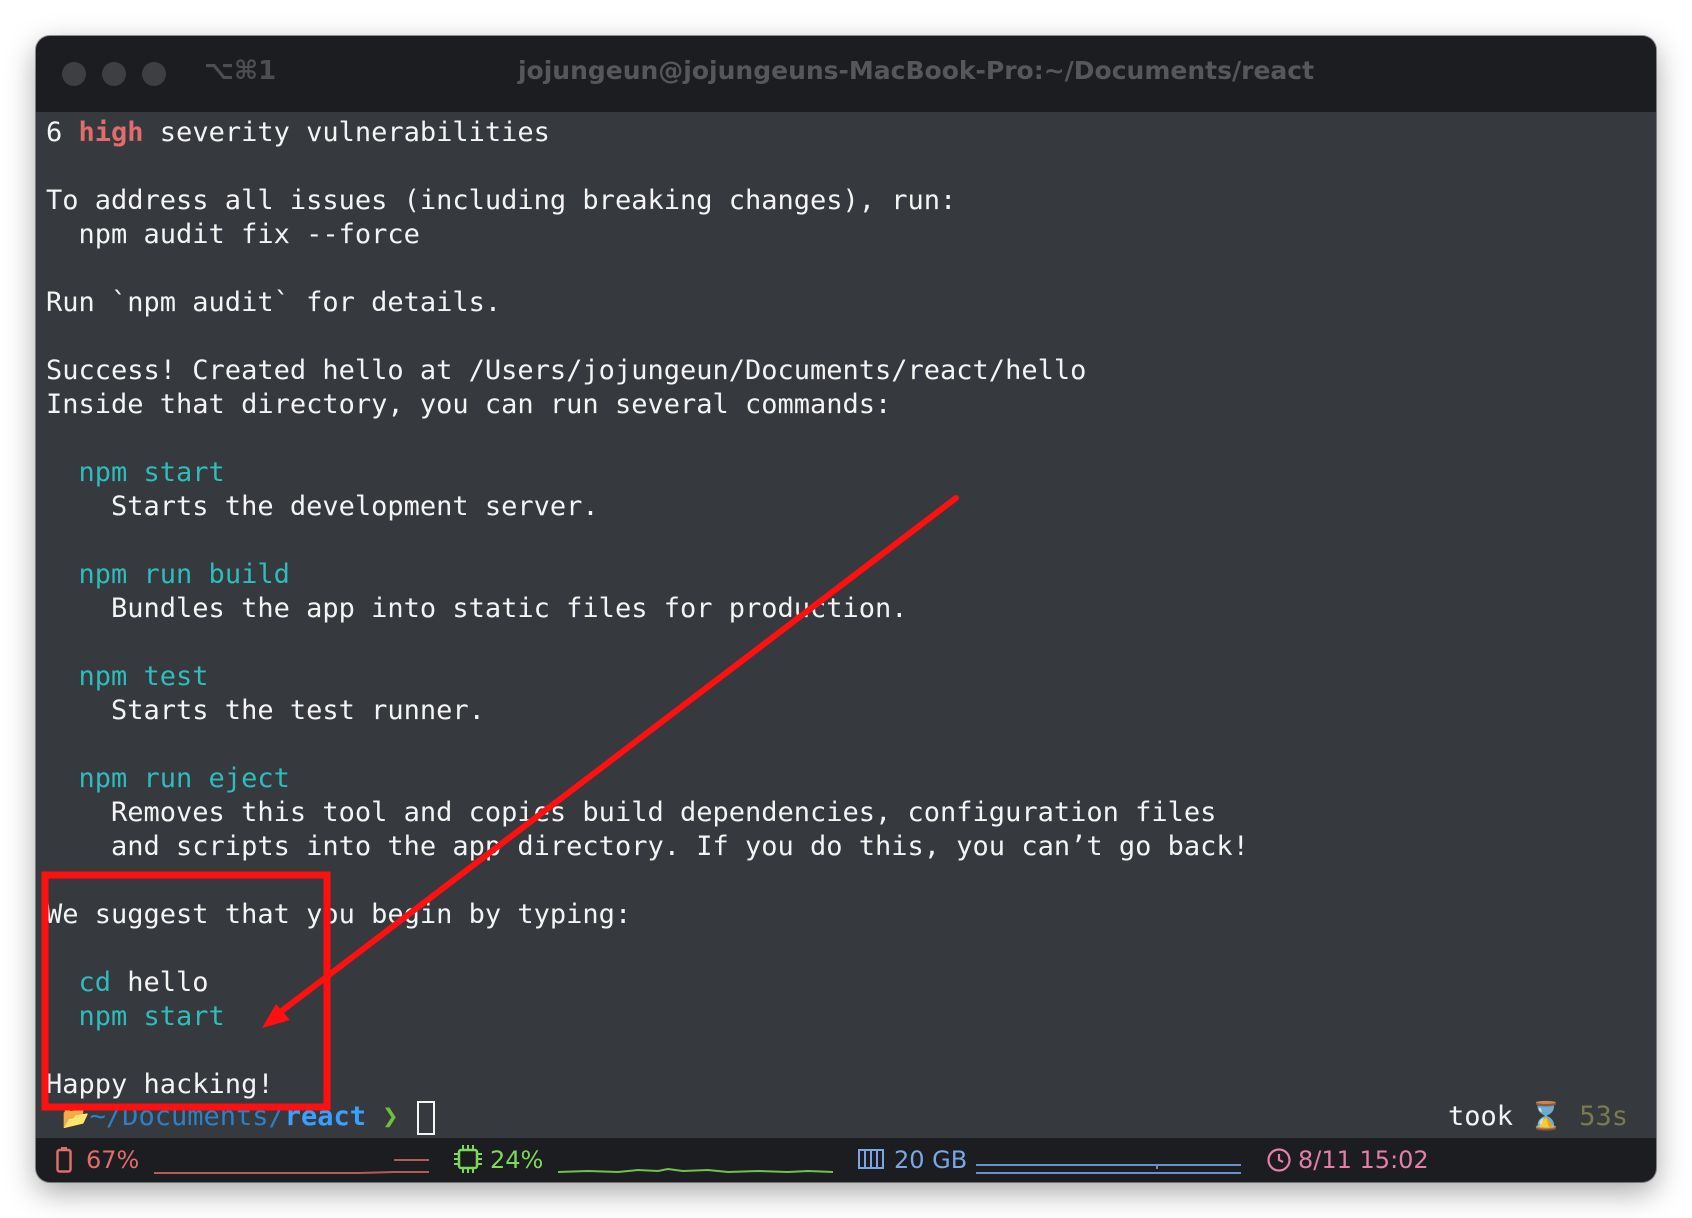 This screenshot has width=1692, height=1218. Describe the element at coordinates (265, 710) in the screenshot. I see `output-line: Starts the test runner.` at that location.